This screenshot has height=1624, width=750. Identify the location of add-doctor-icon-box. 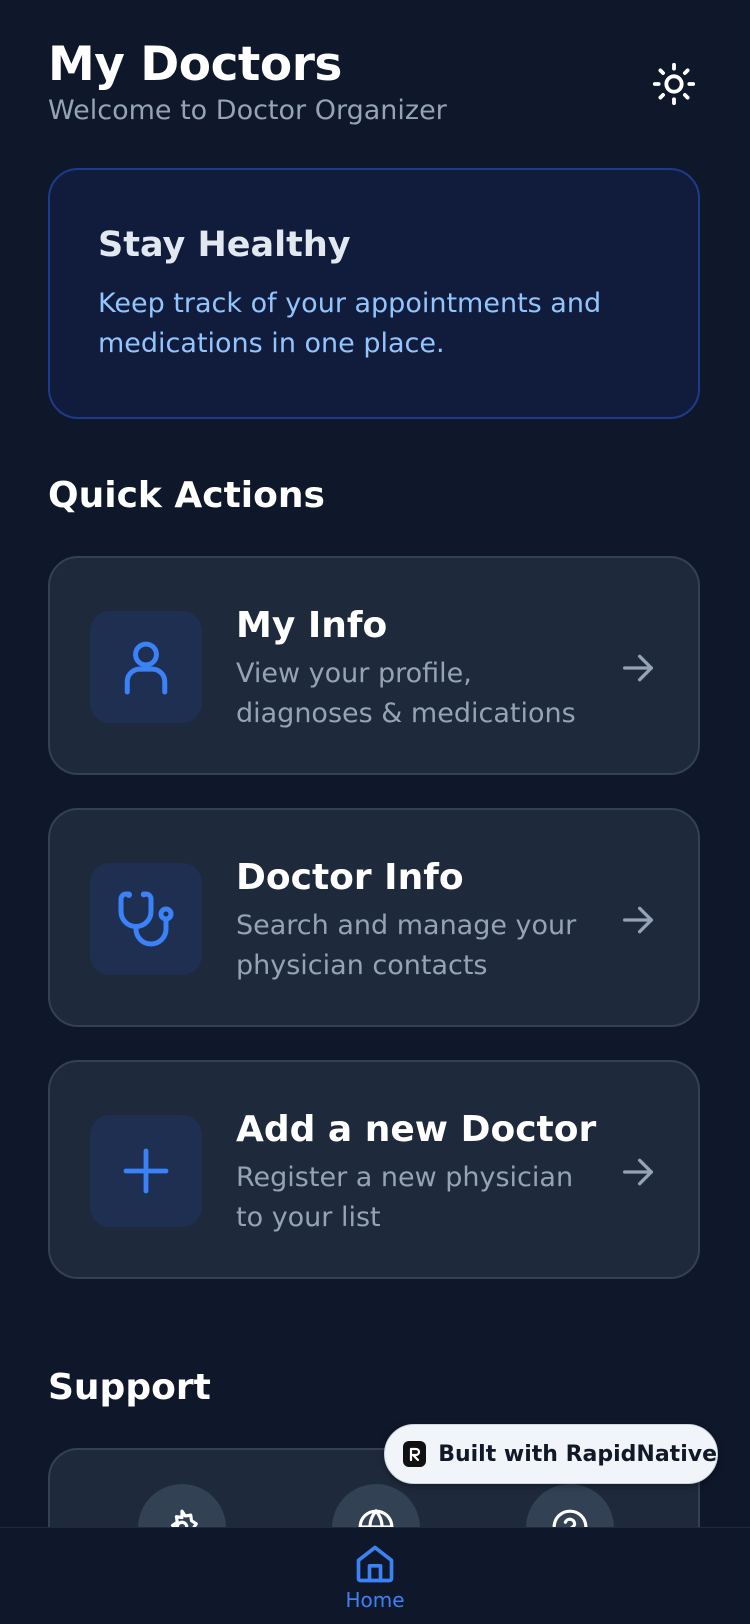
(146, 1171).